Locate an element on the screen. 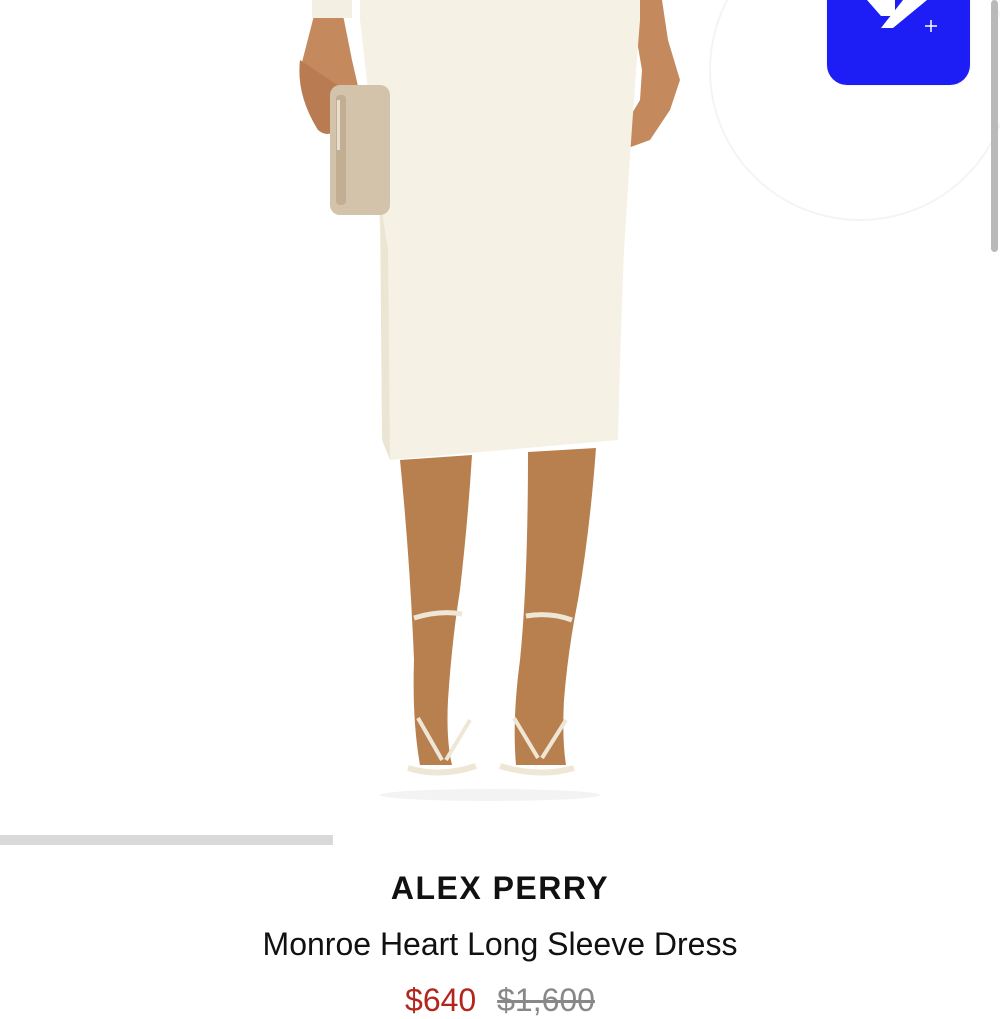 The image size is (1000, 1019). price-row: $640 $1,600 is located at coordinates (500, 1000).